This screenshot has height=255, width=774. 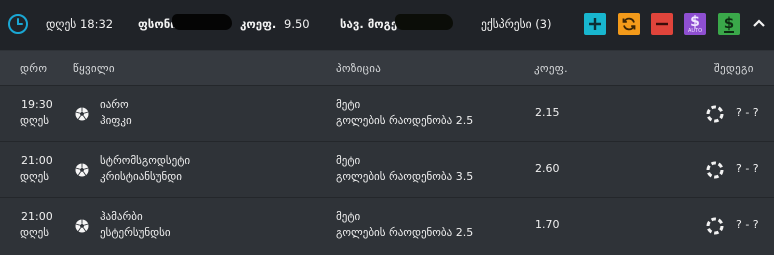 What do you see at coordinates (94, 68) in the screenshot?
I see `column-event: წყვილი` at bounding box center [94, 68].